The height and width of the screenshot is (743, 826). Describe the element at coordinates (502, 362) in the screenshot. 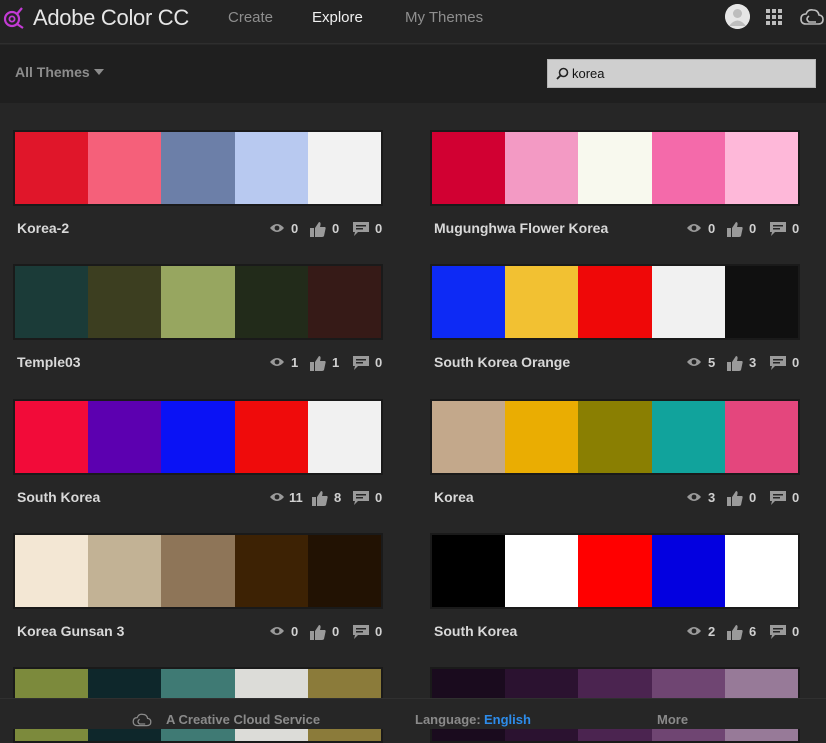

I see `theme-title: South Korea Orange` at that location.